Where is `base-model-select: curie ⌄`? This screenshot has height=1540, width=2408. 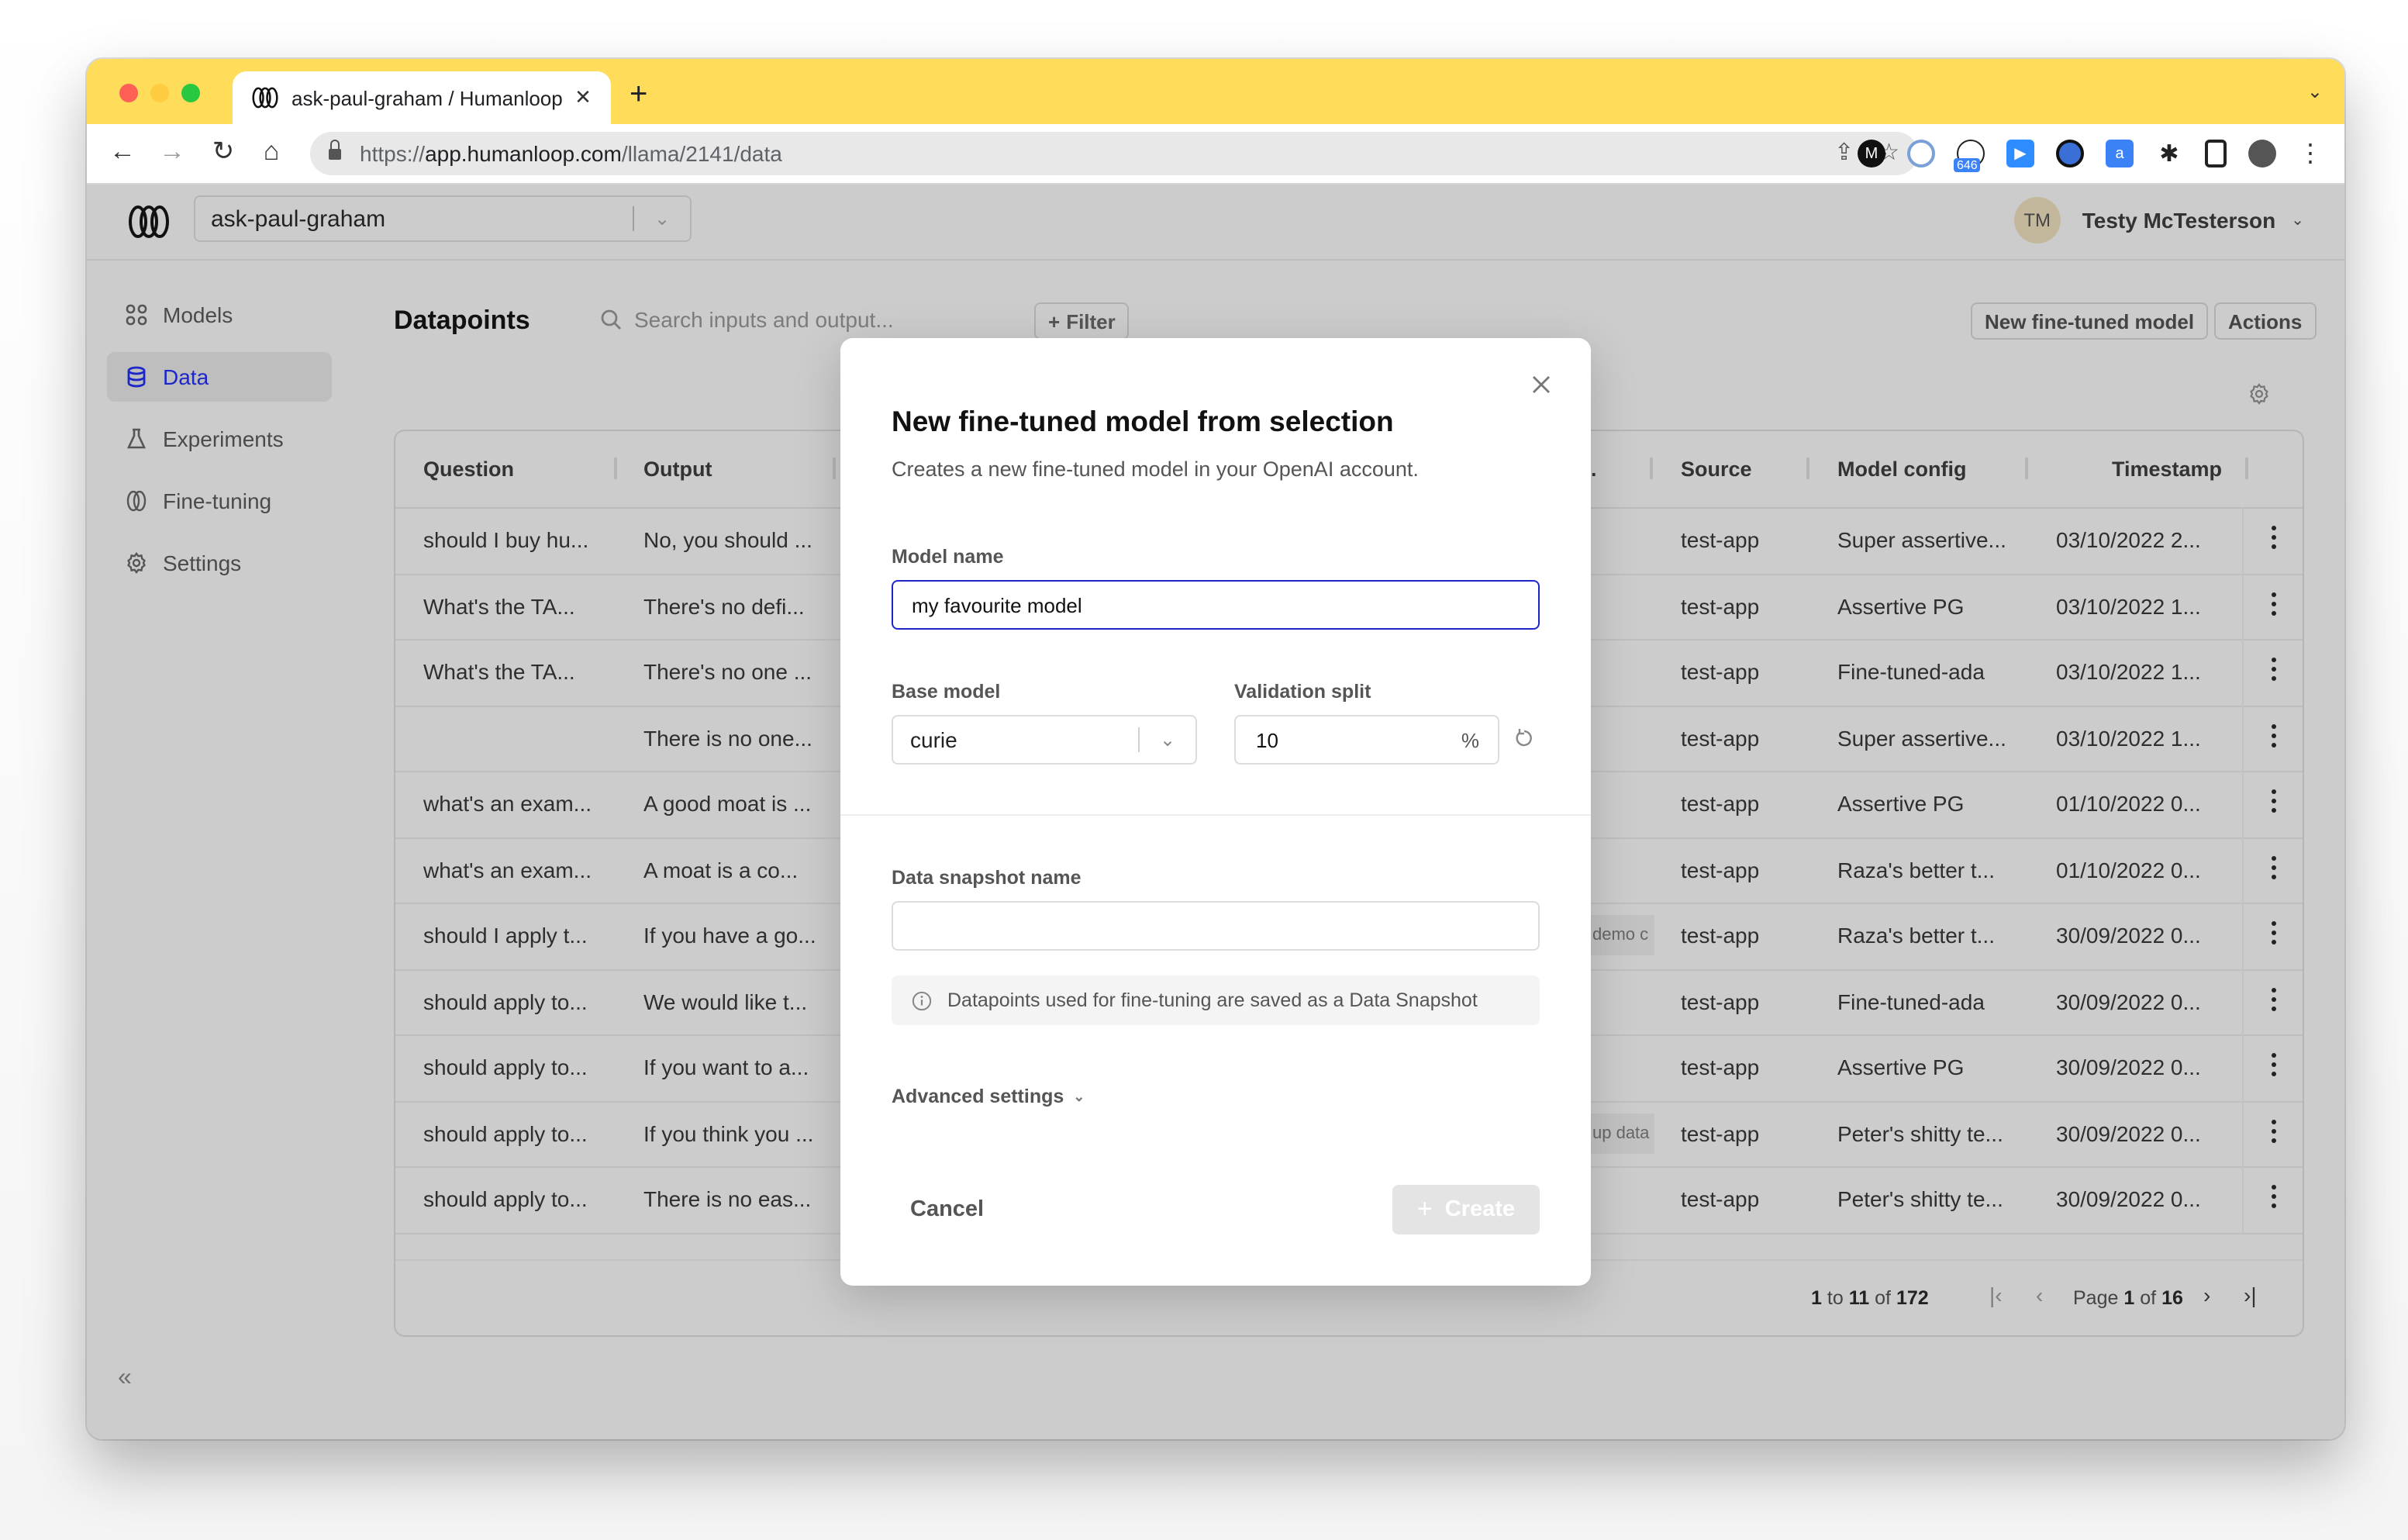
base-model-select: curie ⌄ is located at coordinates (1044, 740).